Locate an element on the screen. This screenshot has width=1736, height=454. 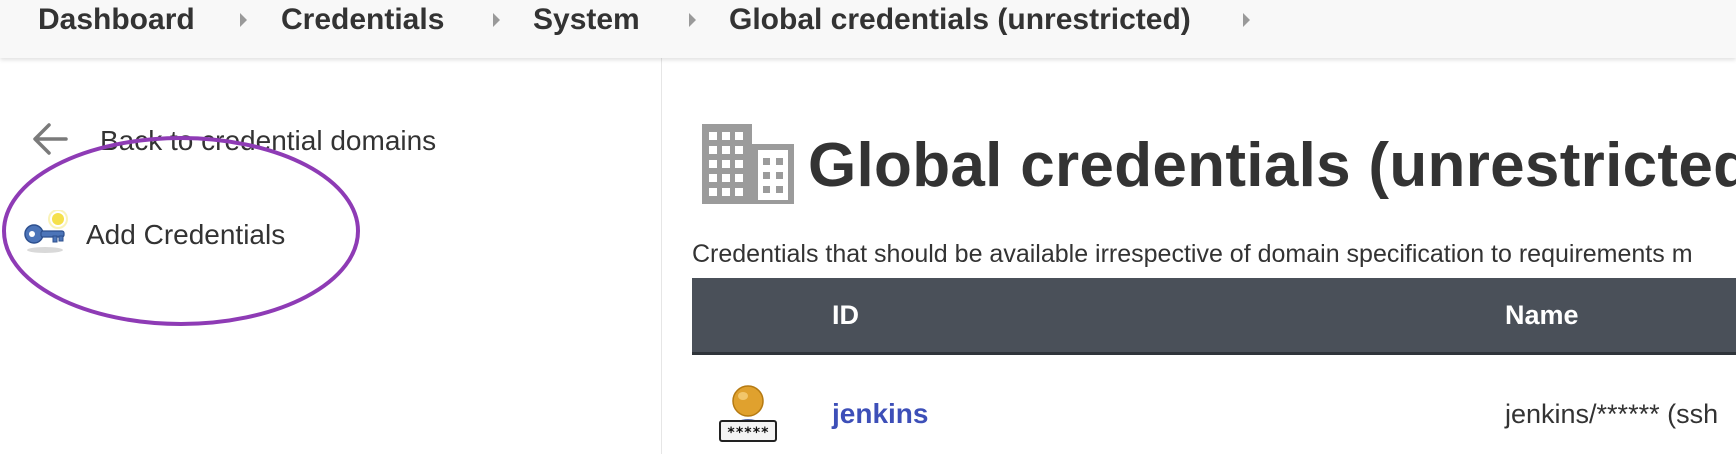
breadcrumb-item-dashboard: Dashboard is located at coordinates (116, 20).